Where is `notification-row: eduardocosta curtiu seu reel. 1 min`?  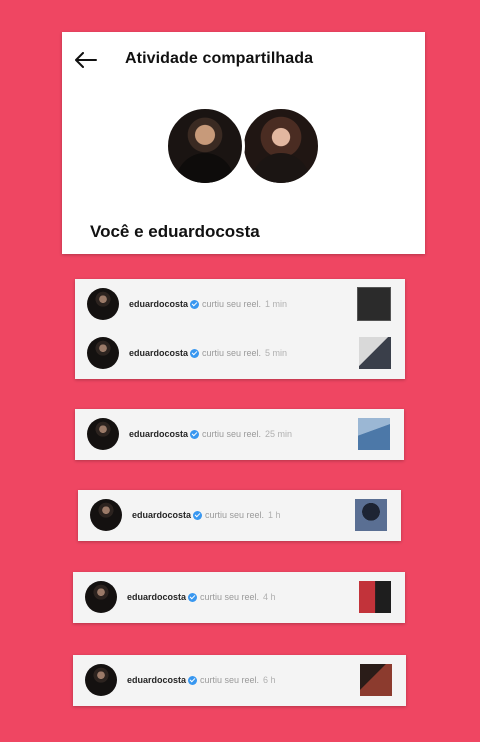 notification-row: eduardocosta curtiu seu reel. 1 min is located at coordinates (240, 304).